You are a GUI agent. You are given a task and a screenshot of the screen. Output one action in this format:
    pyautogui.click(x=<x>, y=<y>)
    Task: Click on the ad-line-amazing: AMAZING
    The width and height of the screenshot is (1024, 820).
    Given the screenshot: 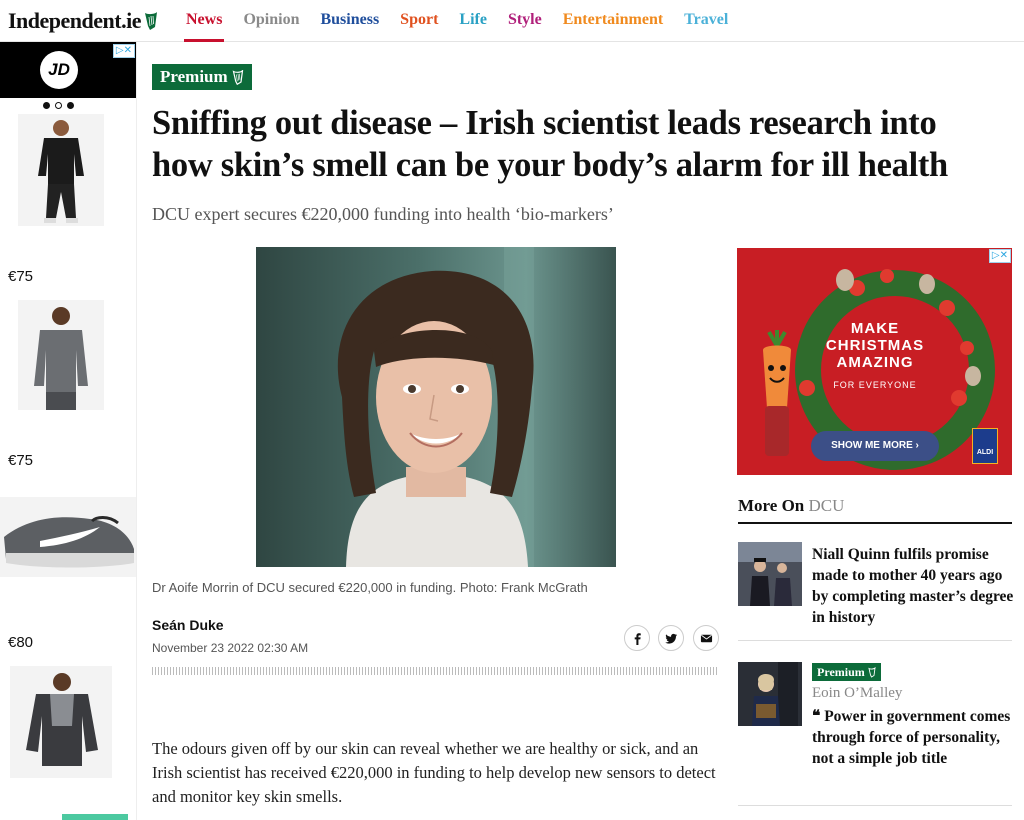 What is the action you would take?
    pyautogui.click(x=875, y=362)
    